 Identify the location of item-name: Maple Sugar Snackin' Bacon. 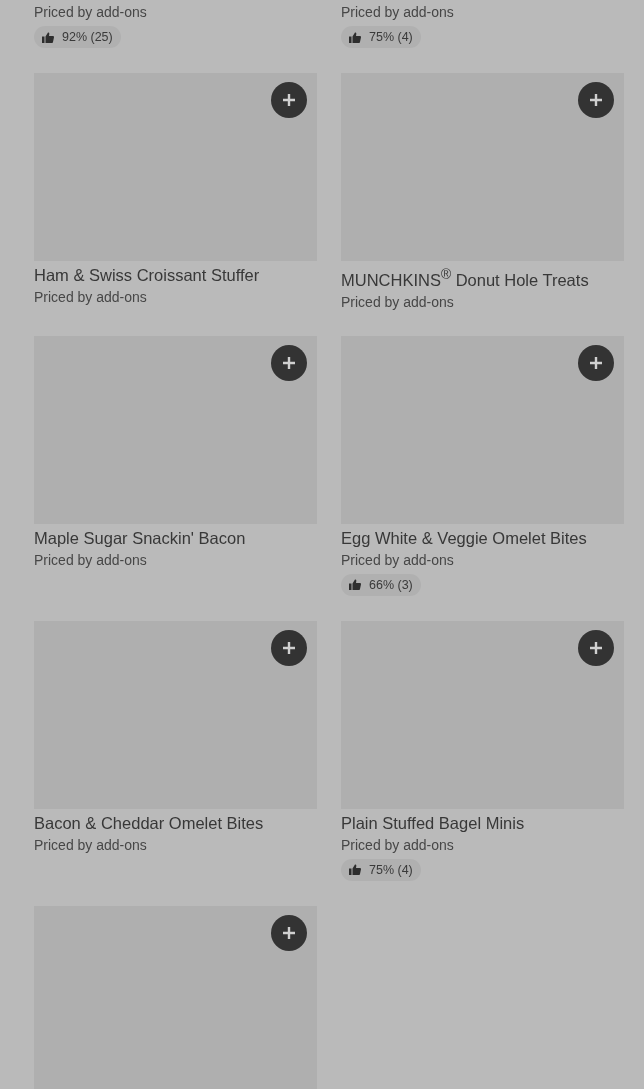
(140, 537).